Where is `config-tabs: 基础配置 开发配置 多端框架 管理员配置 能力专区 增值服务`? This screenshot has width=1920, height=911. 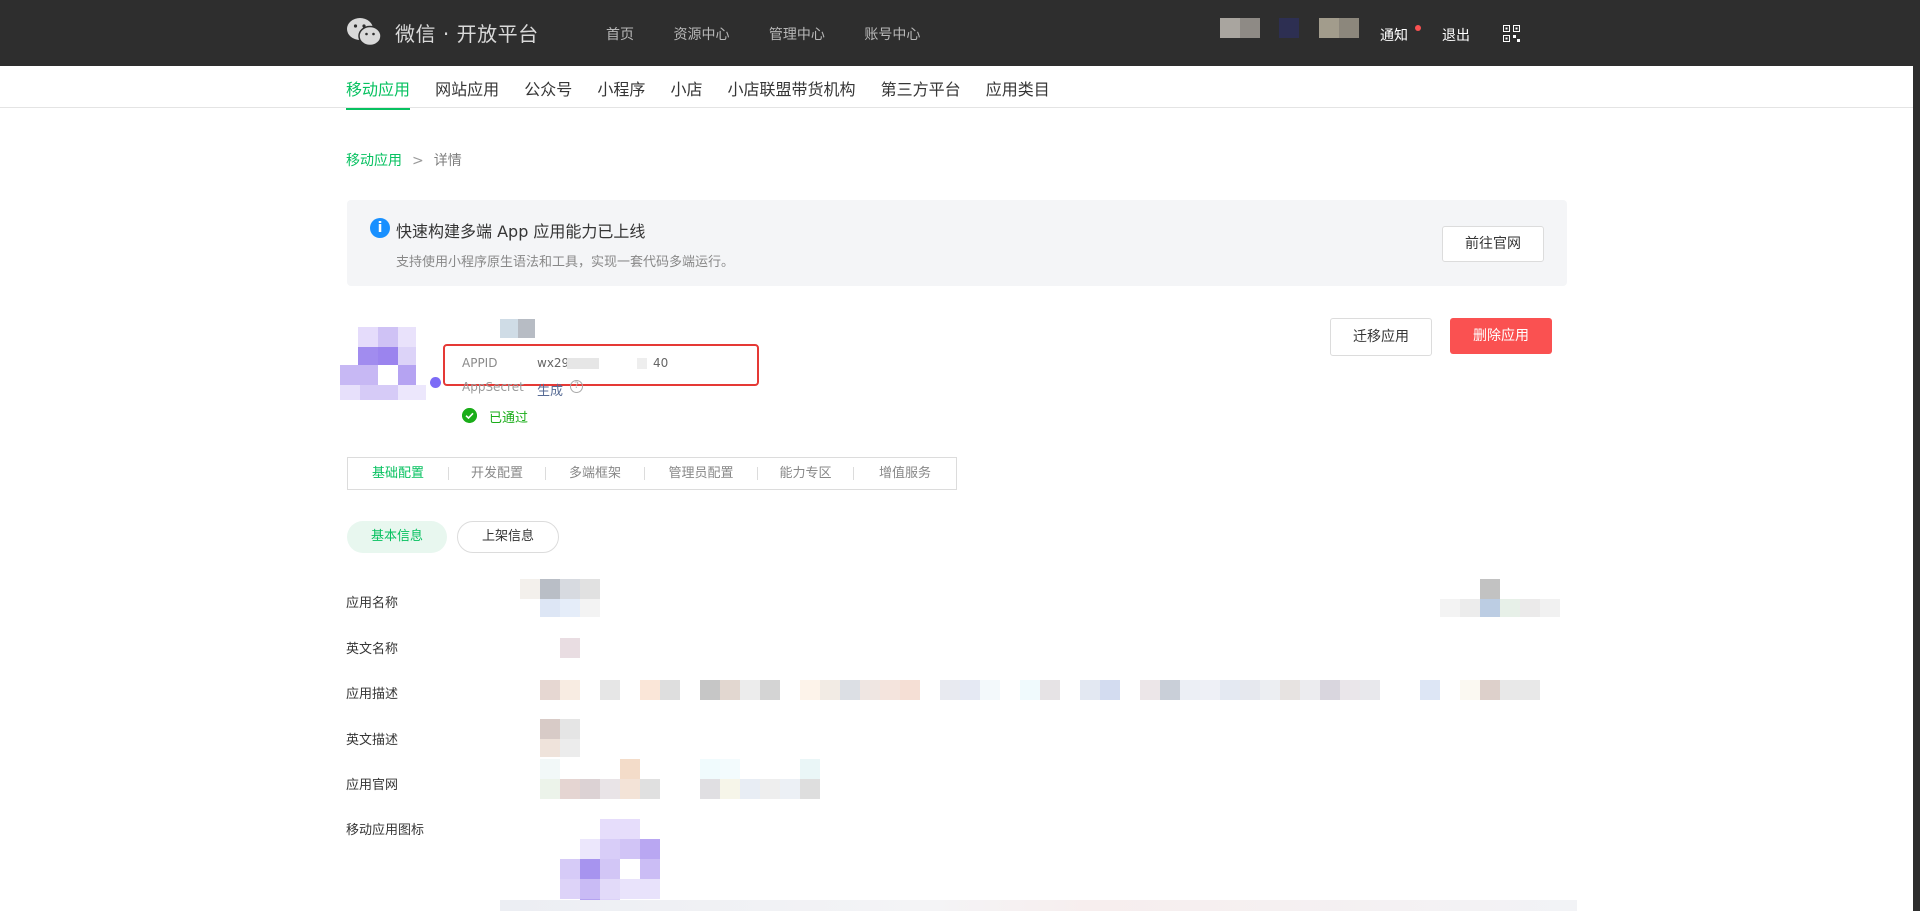 config-tabs: 基础配置 开发配置 多端框架 管理员配置 能力专区 增值服务 is located at coordinates (652, 473).